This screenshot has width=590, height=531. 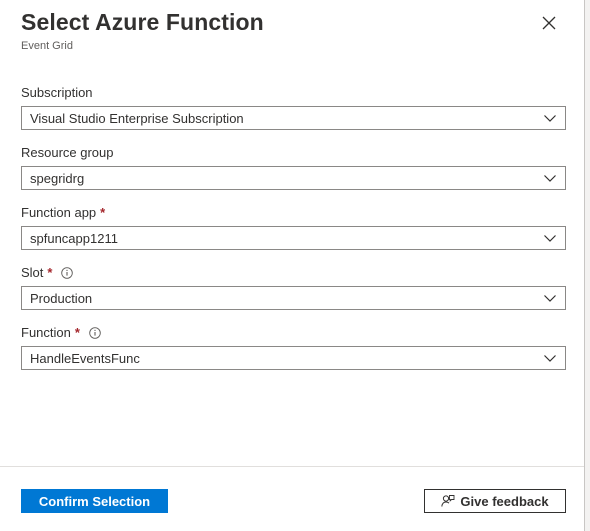 What do you see at coordinates (293, 358) in the screenshot?
I see `function-dropdown: HandleEventsFunc` at bounding box center [293, 358].